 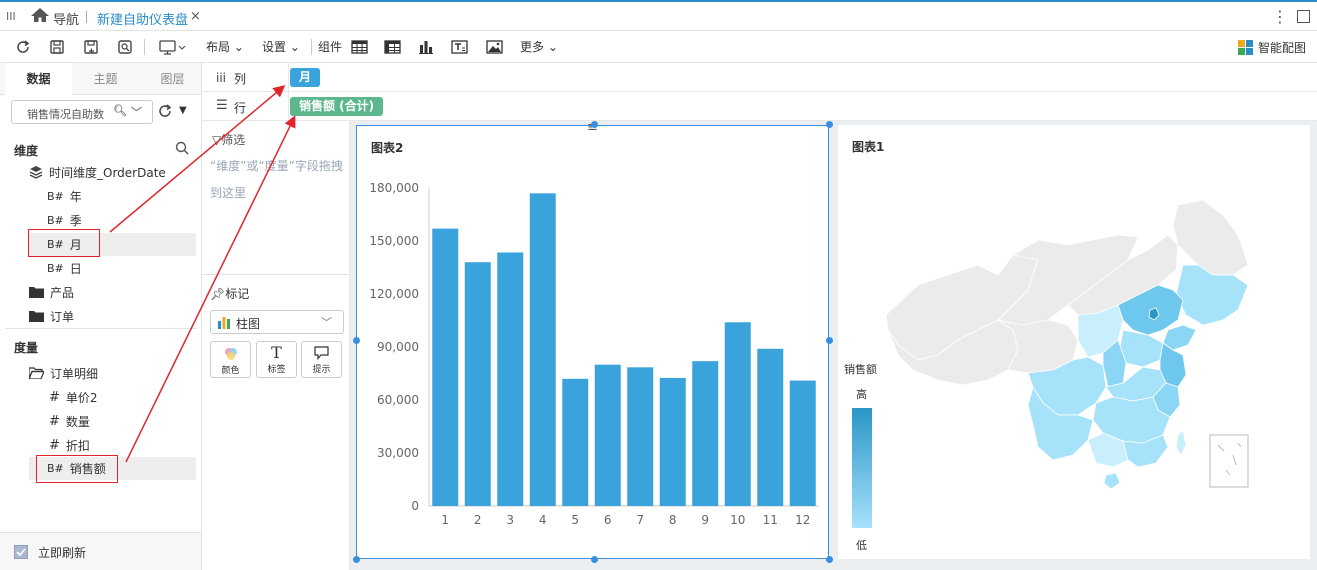 What do you see at coordinates (1141, 348) in the screenshot?
I see `map-region-henan` at bounding box center [1141, 348].